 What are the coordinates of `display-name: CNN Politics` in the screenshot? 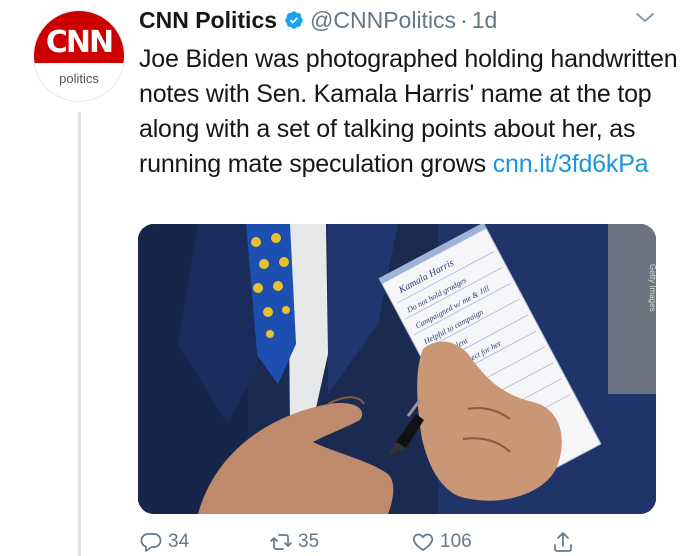 It's located at (208, 20).